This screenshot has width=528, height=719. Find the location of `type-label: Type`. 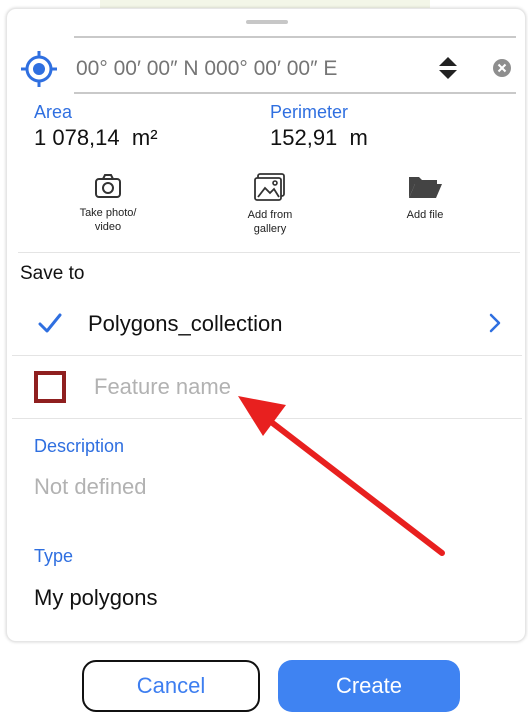

type-label: Type is located at coordinates (54, 556).